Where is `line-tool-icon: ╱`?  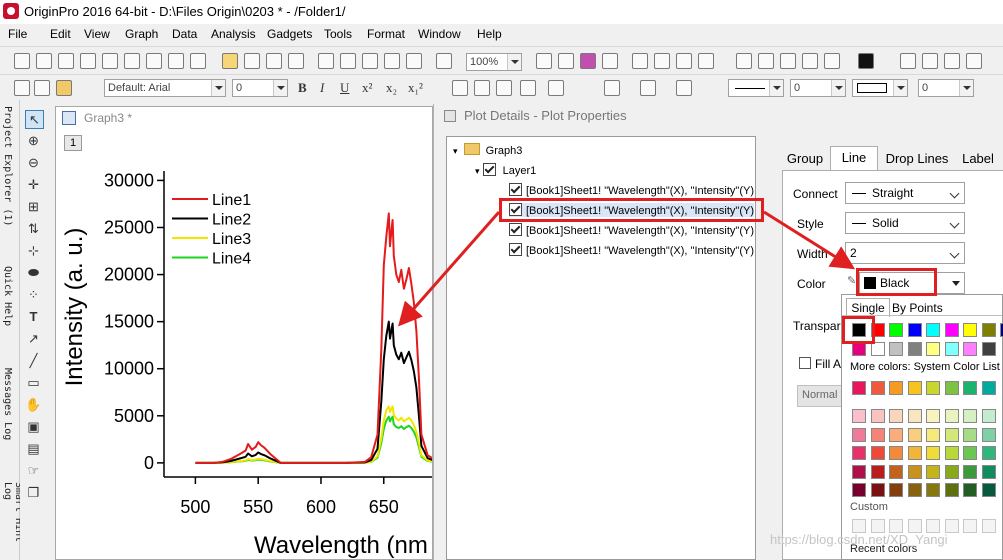
line-tool-icon: ╱ is located at coordinates (33, 360).